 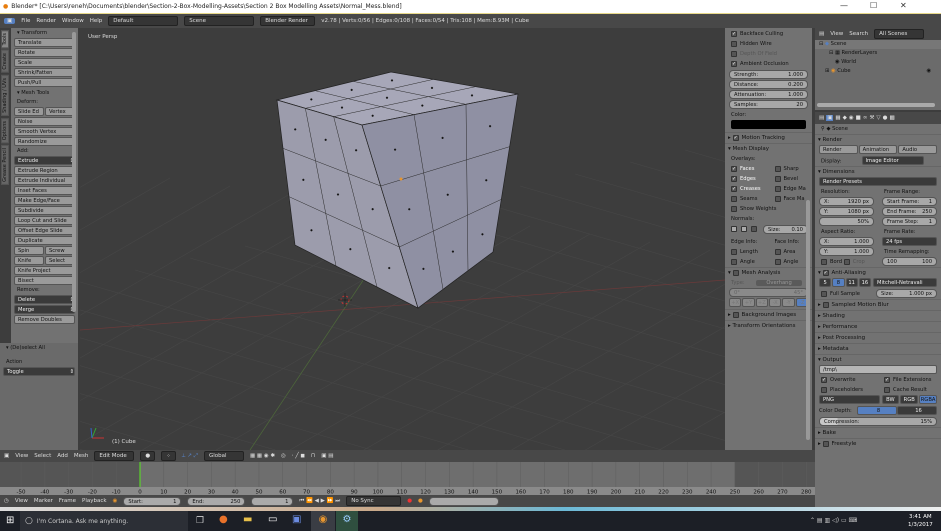 What do you see at coordinates (878, 118) in the screenshot?
I see `data-tab-icon: ▽` at bounding box center [878, 118].